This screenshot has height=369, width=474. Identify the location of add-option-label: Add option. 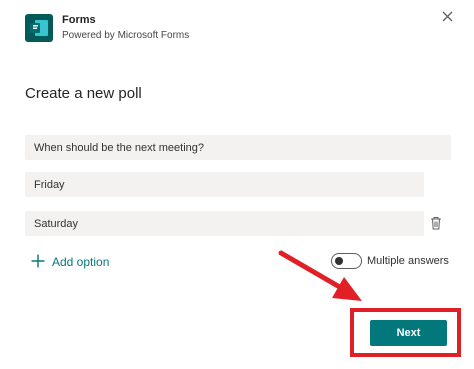
(81, 262).